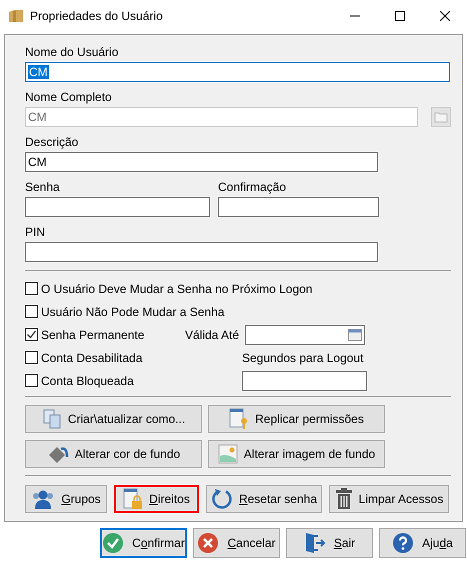  I want to click on checkbox-label: O Usuário Deve Mudar a Senha no Próximo Logon, so click(176, 289).